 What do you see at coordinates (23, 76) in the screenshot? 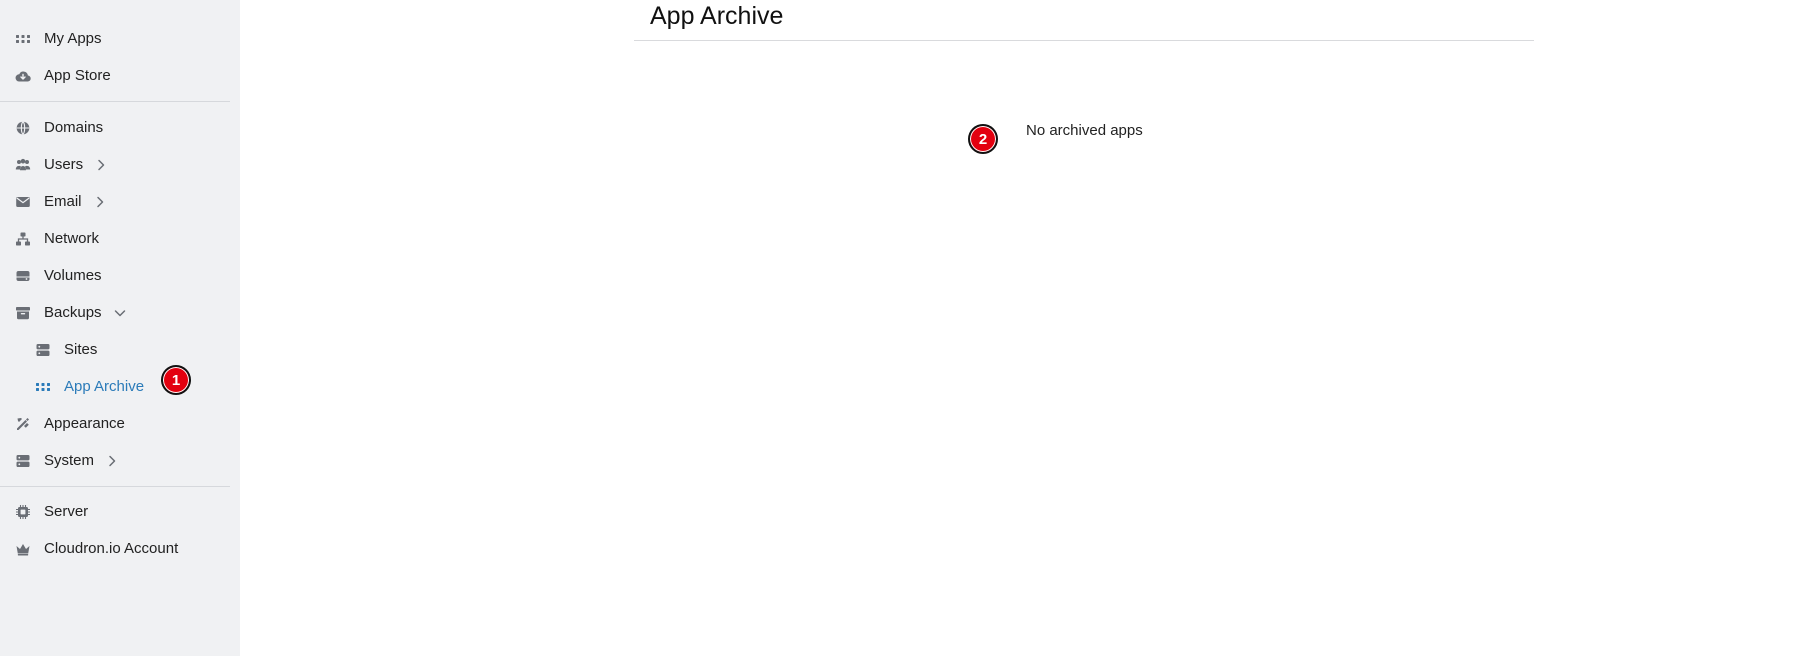
I see `cloud-download-icon` at bounding box center [23, 76].